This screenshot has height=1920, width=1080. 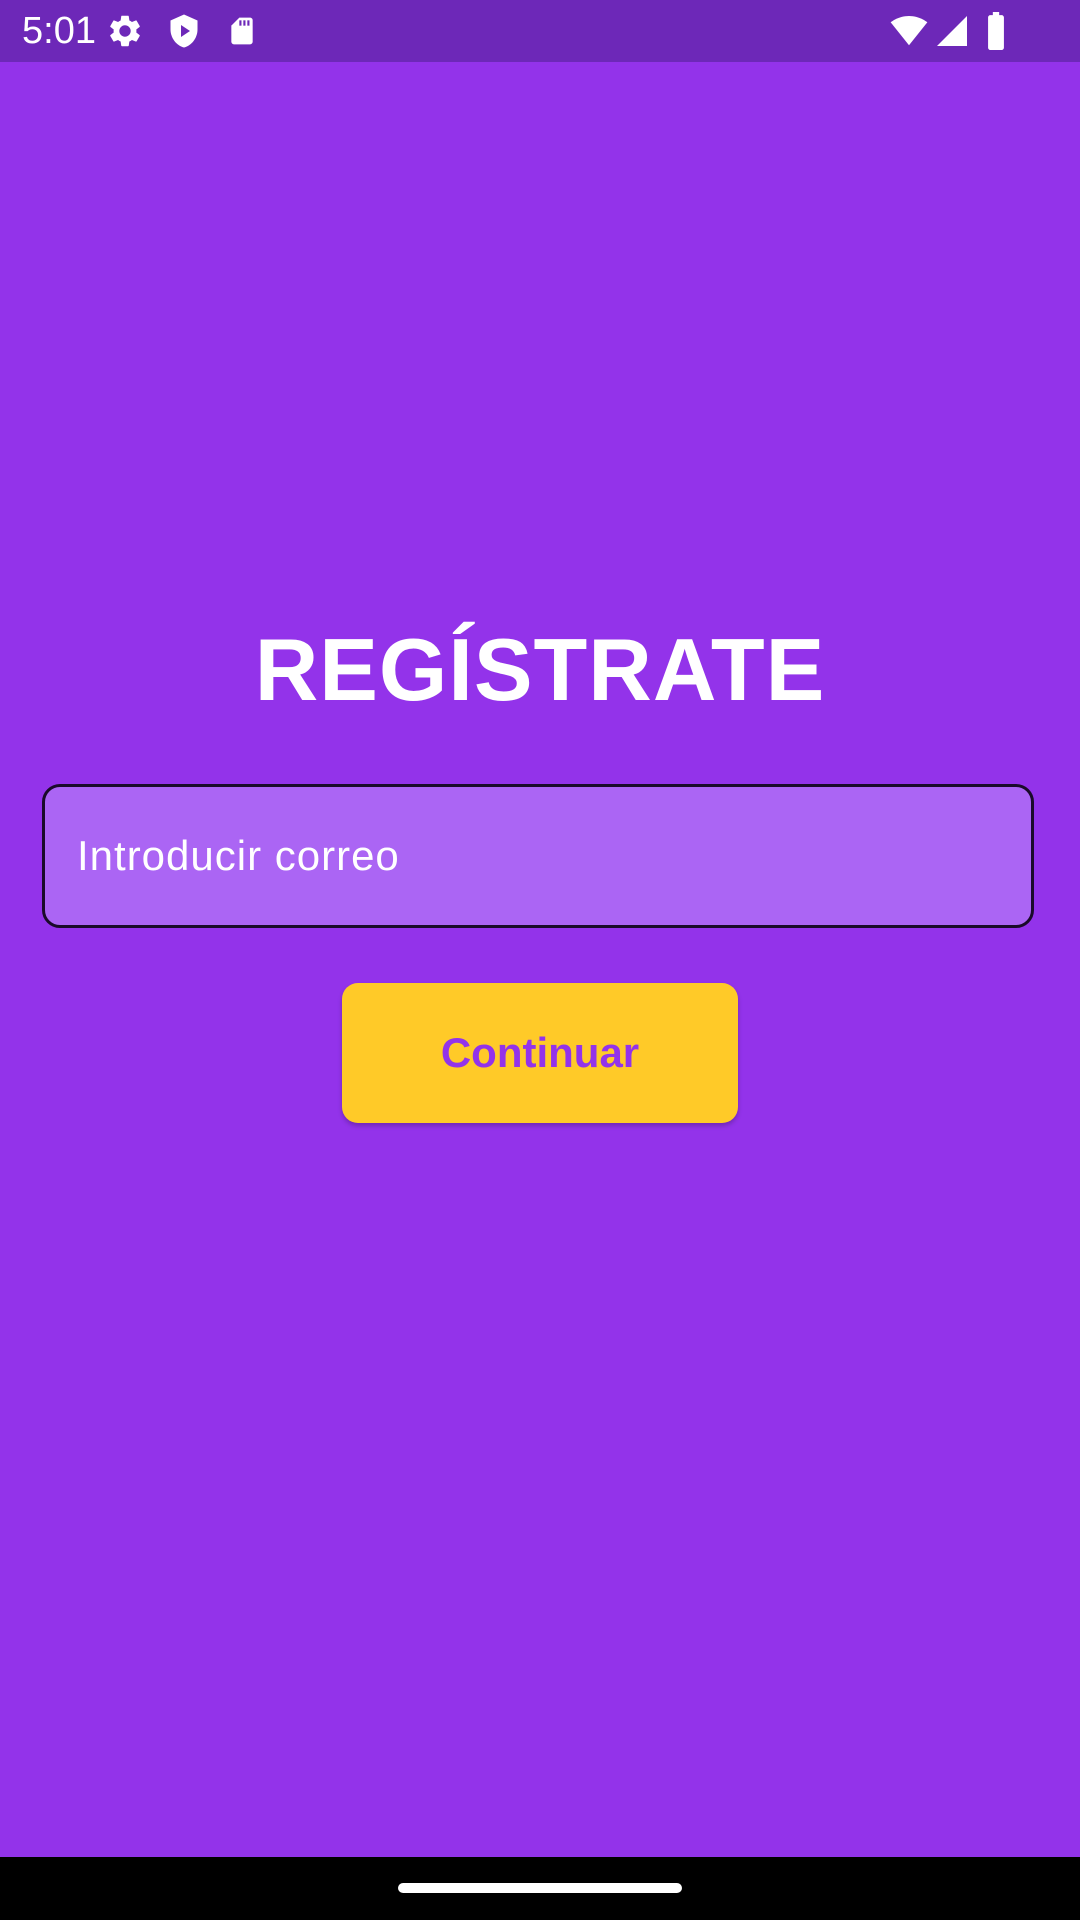 I want to click on status-time: 5:01, so click(x=59, y=31).